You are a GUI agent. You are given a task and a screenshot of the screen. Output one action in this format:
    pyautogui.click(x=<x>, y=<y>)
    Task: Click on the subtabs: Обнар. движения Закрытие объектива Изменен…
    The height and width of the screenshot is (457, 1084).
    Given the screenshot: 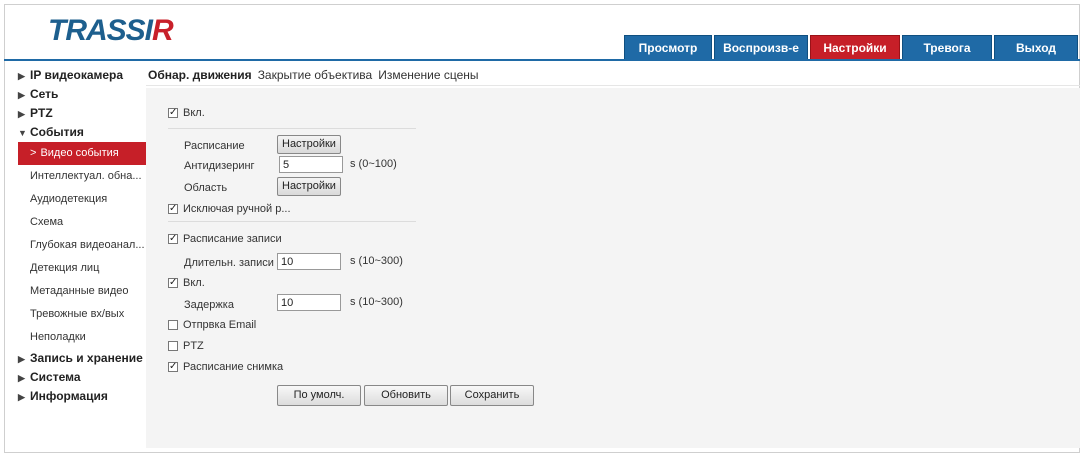 What is the action you would take?
    pyautogui.click(x=613, y=75)
    